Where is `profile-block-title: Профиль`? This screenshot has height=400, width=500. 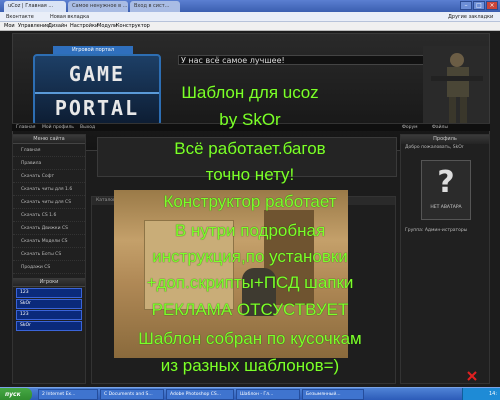
profile-block-title: Профиль is located at coordinates (445, 139).